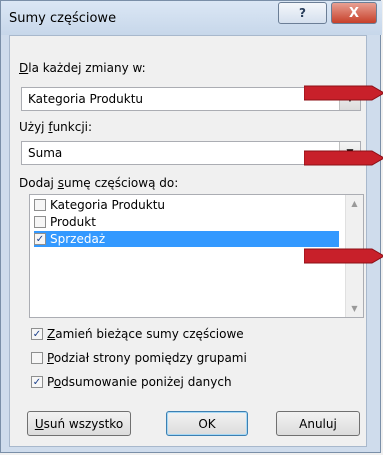  I want to click on list-item: Produkt, so click(186, 222).